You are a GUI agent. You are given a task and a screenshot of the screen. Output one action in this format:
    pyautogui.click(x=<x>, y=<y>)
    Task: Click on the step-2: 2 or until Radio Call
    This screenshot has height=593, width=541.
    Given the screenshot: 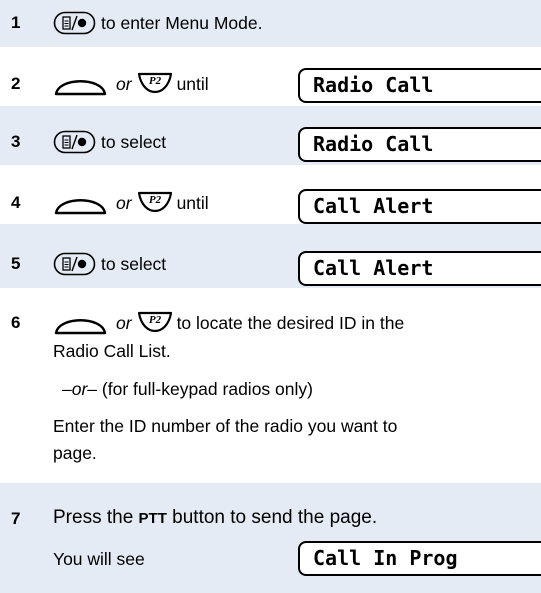 What is the action you would take?
    pyautogui.click(x=270, y=76)
    